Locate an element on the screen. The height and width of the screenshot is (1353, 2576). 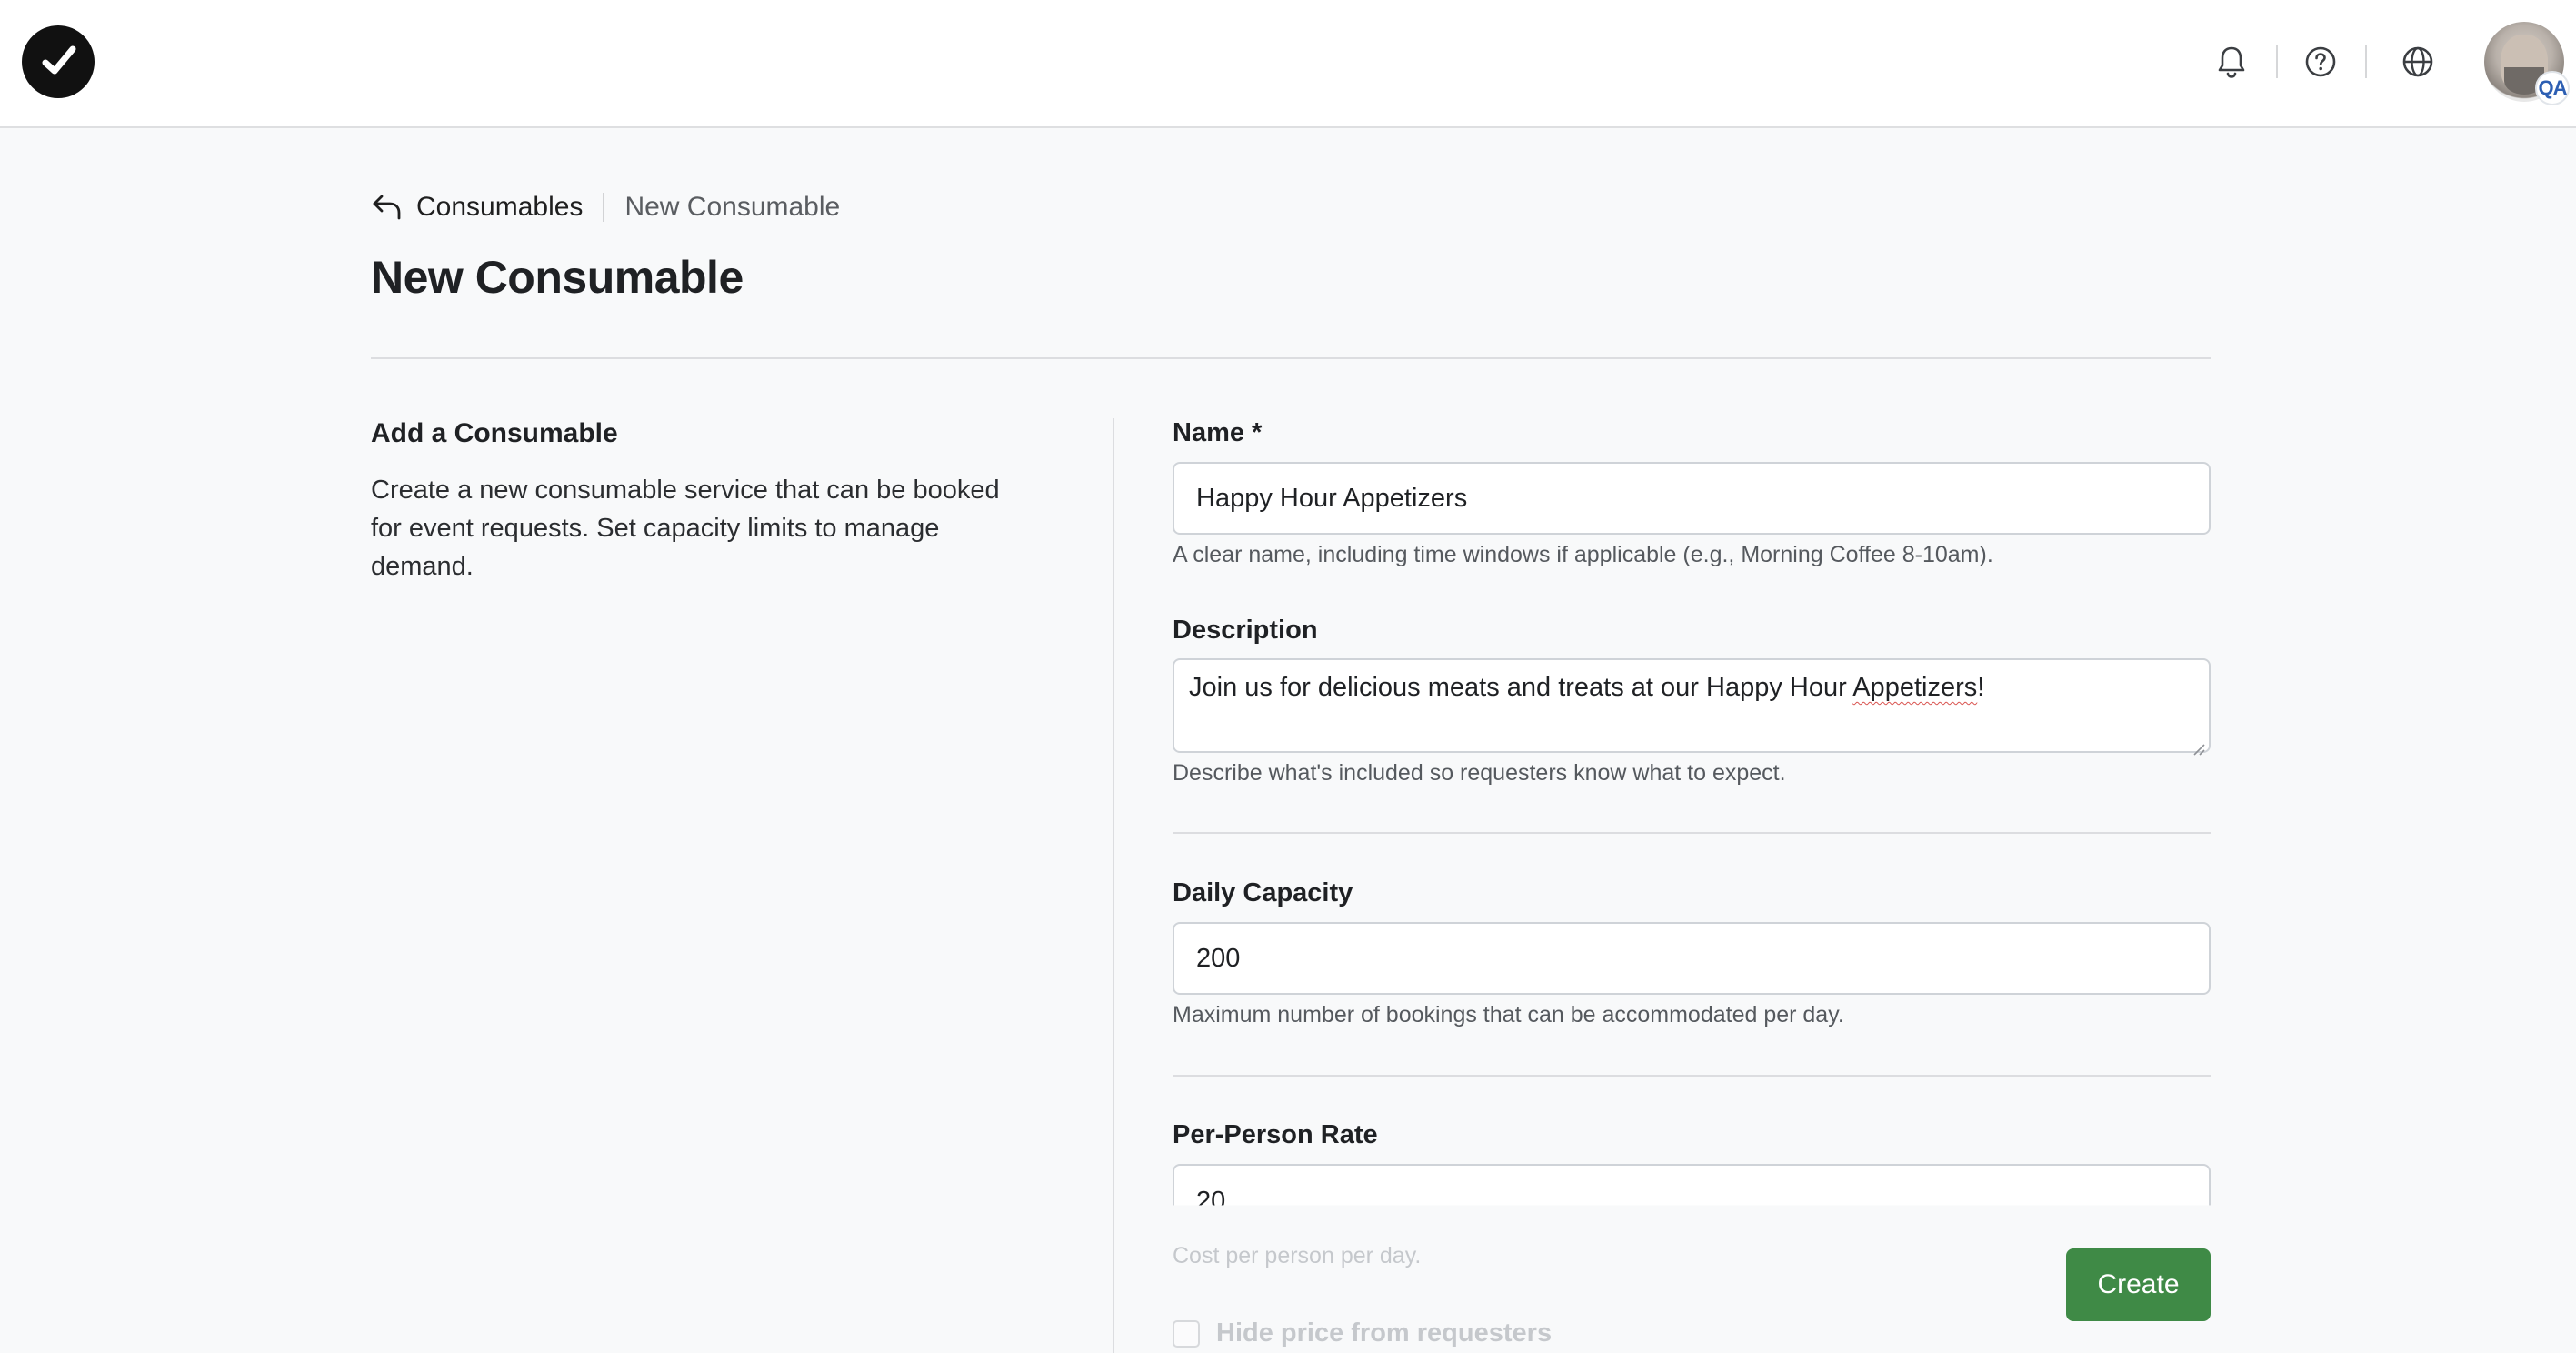
breadcrumb-current: New Consumable is located at coordinates (732, 207).